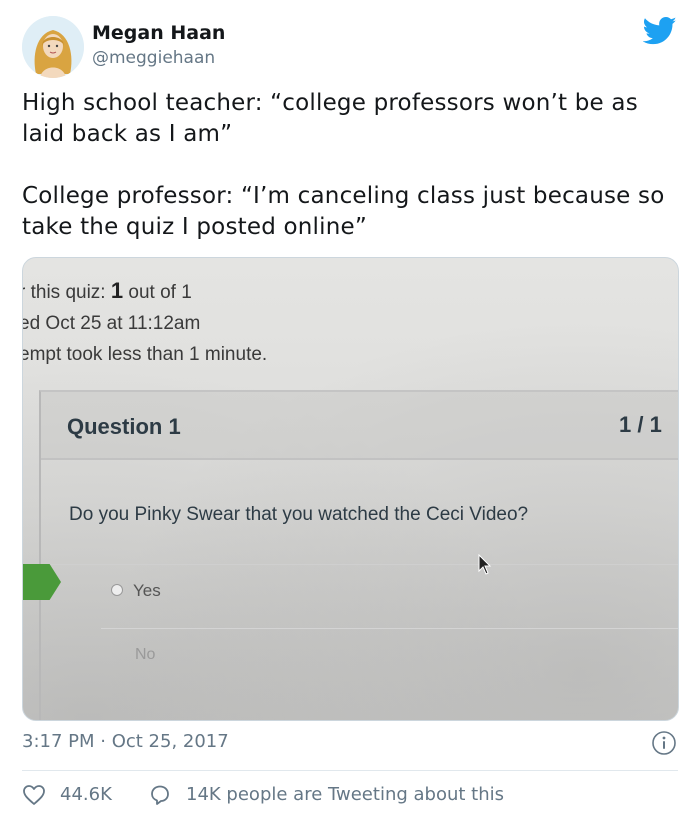 The image size is (700, 822). What do you see at coordinates (160, 795) in the screenshot?
I see `reply-bubble-icon` at bounding box center [160, 795].